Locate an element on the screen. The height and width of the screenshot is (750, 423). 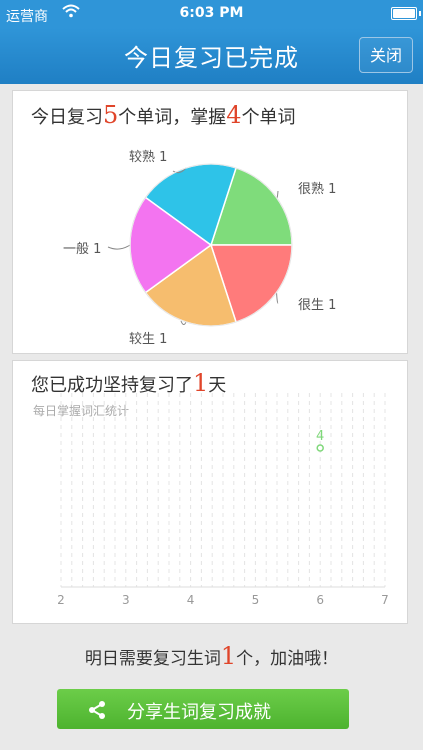
battery-icon is located at coordinates (406, 13).